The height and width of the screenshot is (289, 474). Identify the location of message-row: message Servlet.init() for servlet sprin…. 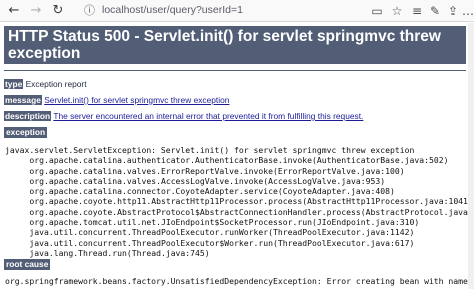
(116, 100).